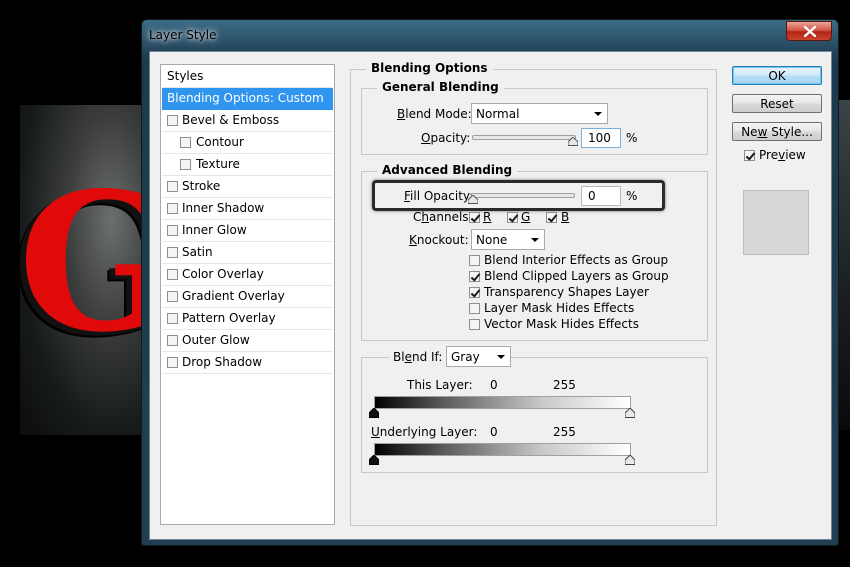 The width and height of the screenshot is (850, 567). What do you see at coordinates (418, 357) in the screenshot?
I see `blend-if-label: Blend If:` at bounding box center [418, 357].